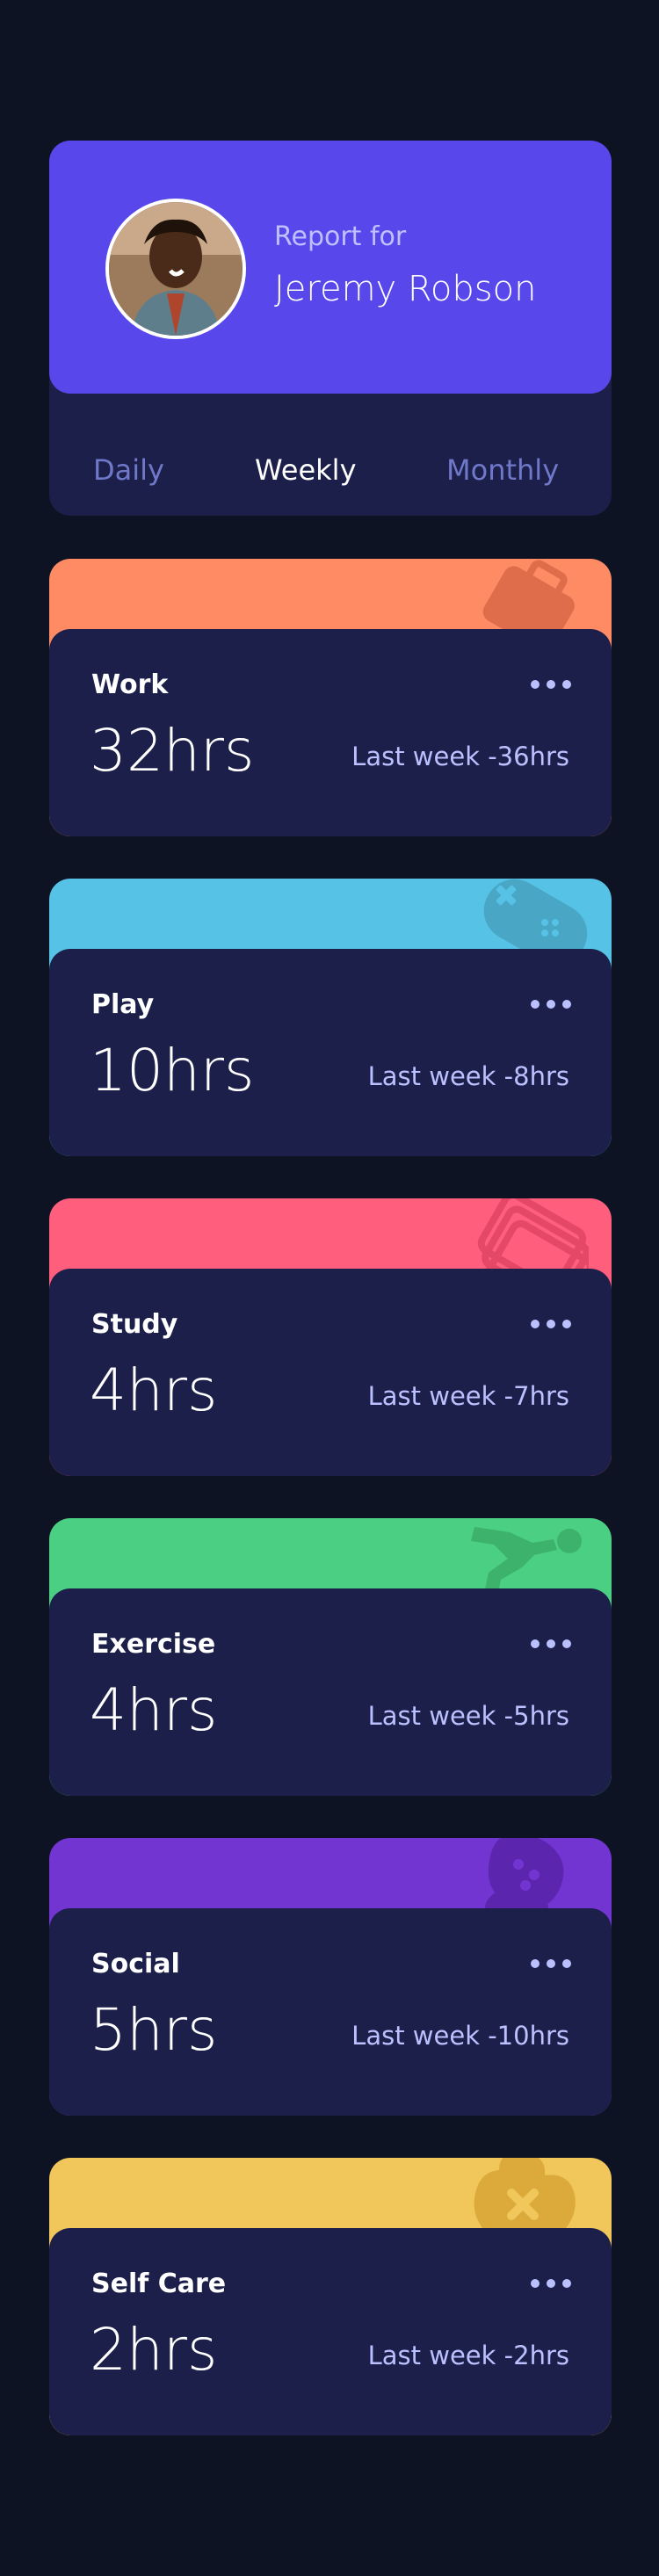 This screenshot has height=2576, width=659. I want to click on current-hours: 10hrs, so click(173, 1070).